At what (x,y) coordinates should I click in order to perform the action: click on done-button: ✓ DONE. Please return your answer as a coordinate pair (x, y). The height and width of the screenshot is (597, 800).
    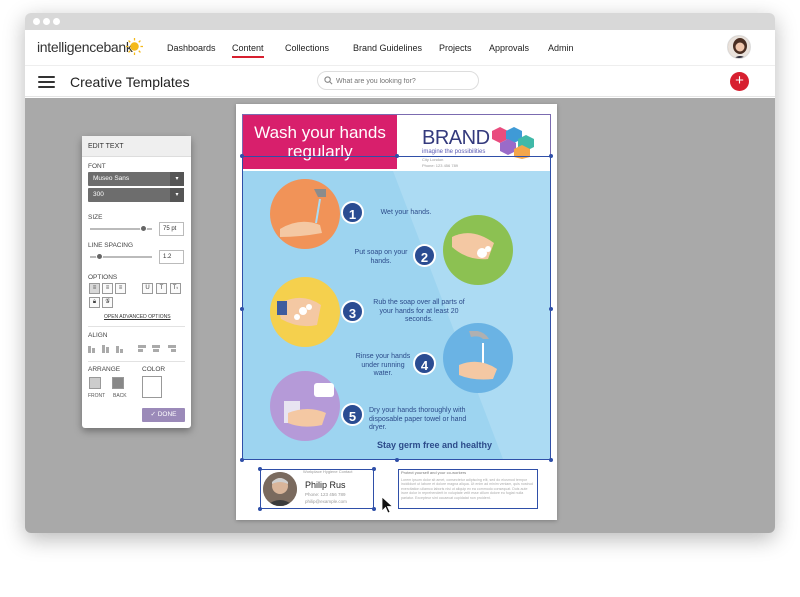
    Looking at the image, I should click on (163, 415).